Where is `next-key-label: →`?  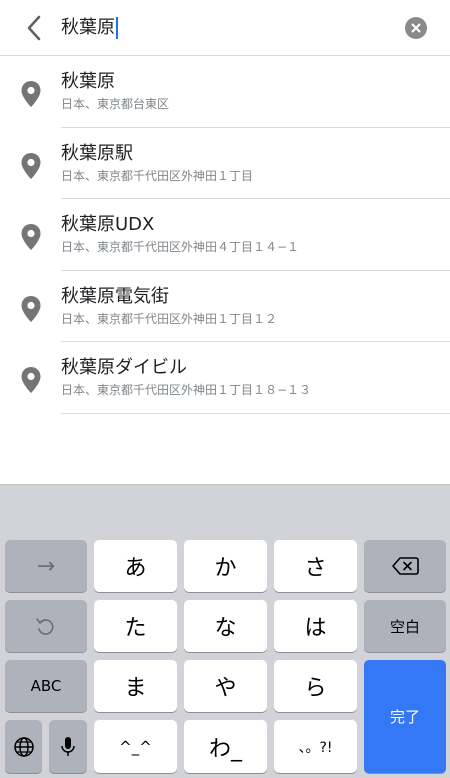 next-key-label: → is located at coordinates (46, 566).